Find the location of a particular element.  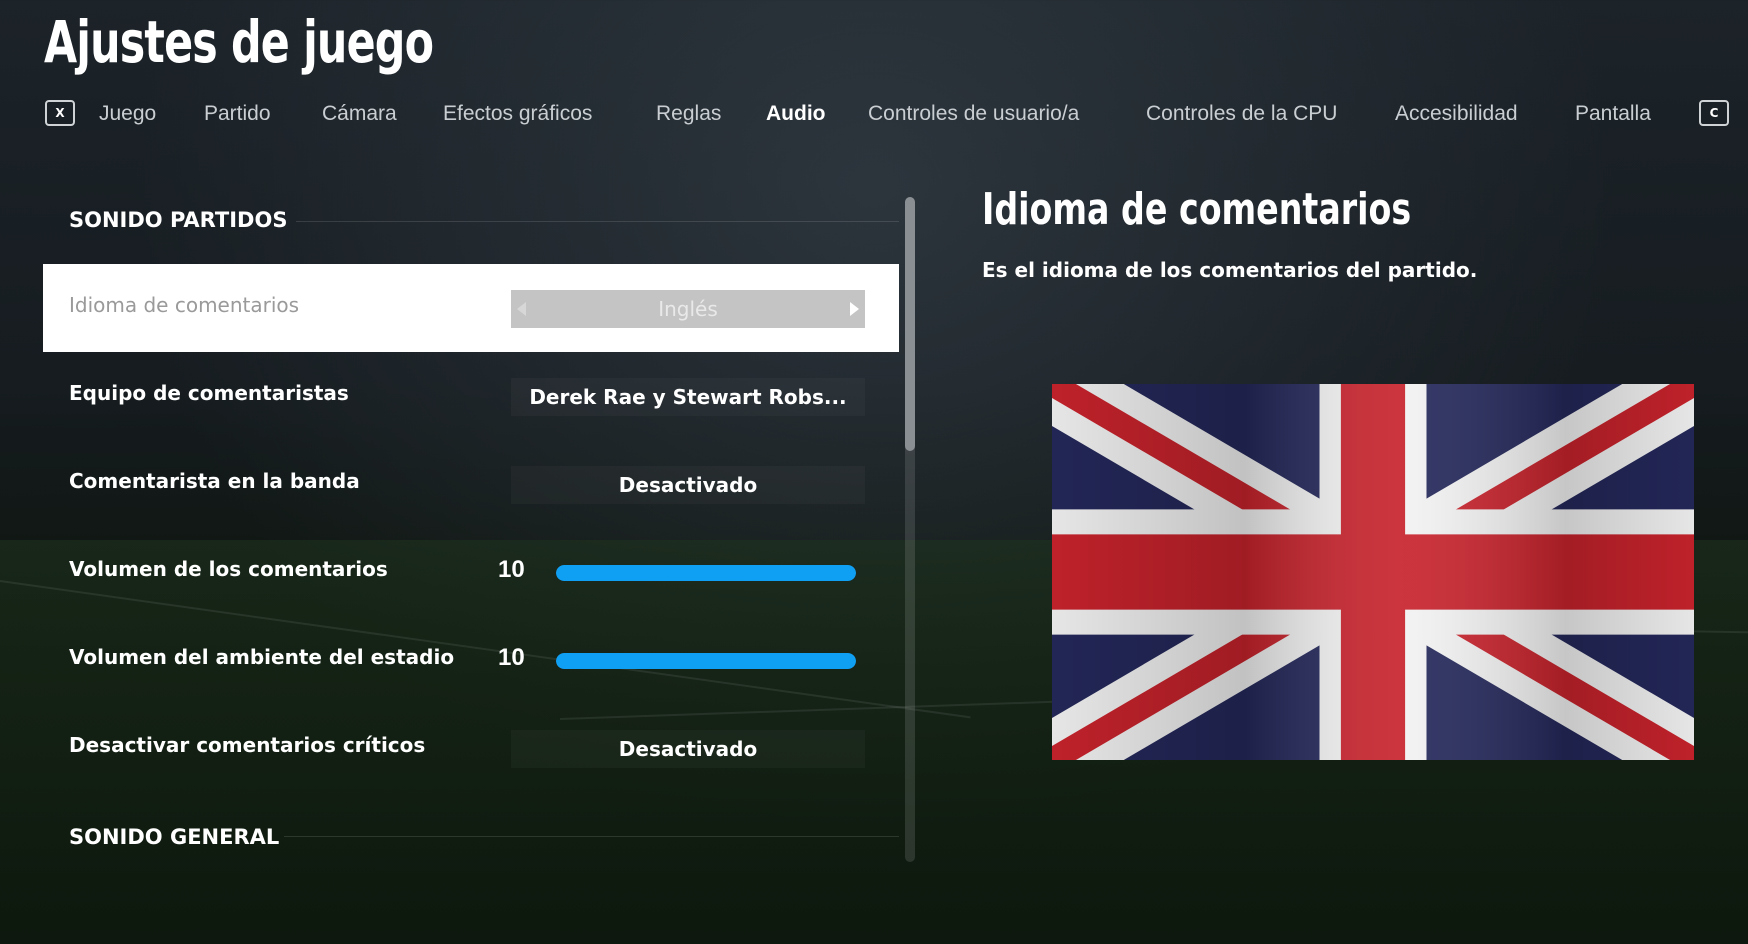

settings-scrollbar is located at coordinates (910, 529).